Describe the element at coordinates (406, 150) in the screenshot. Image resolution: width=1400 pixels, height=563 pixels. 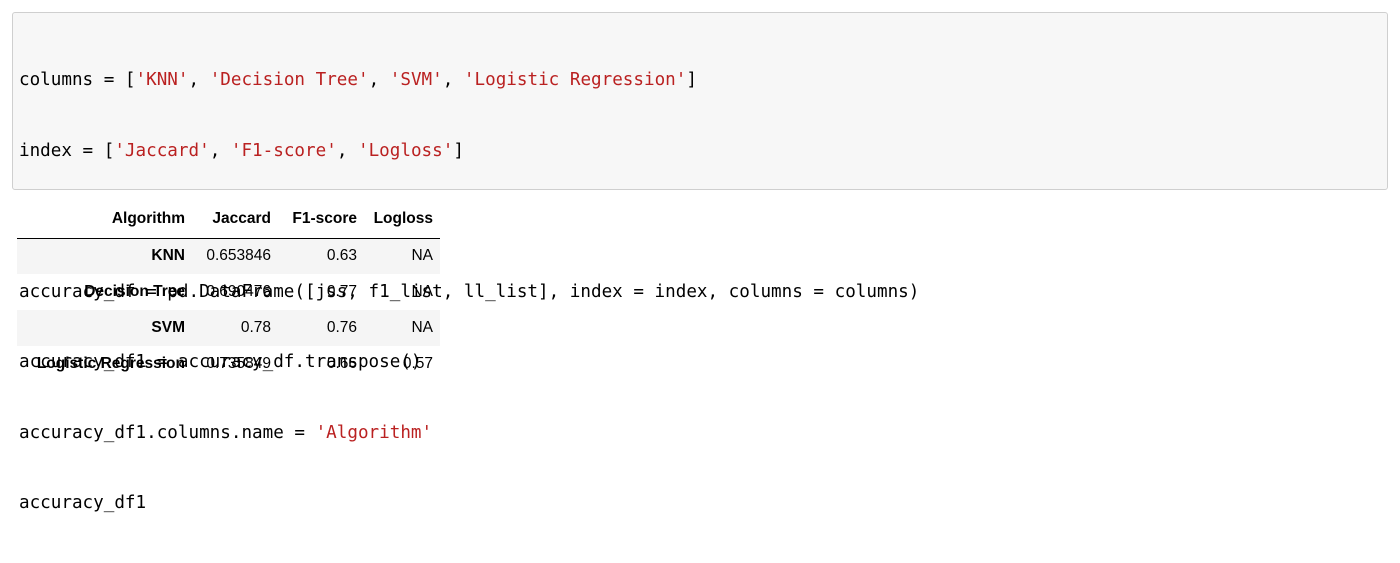
I see `code-string-token: 'Logloss'` at that location.